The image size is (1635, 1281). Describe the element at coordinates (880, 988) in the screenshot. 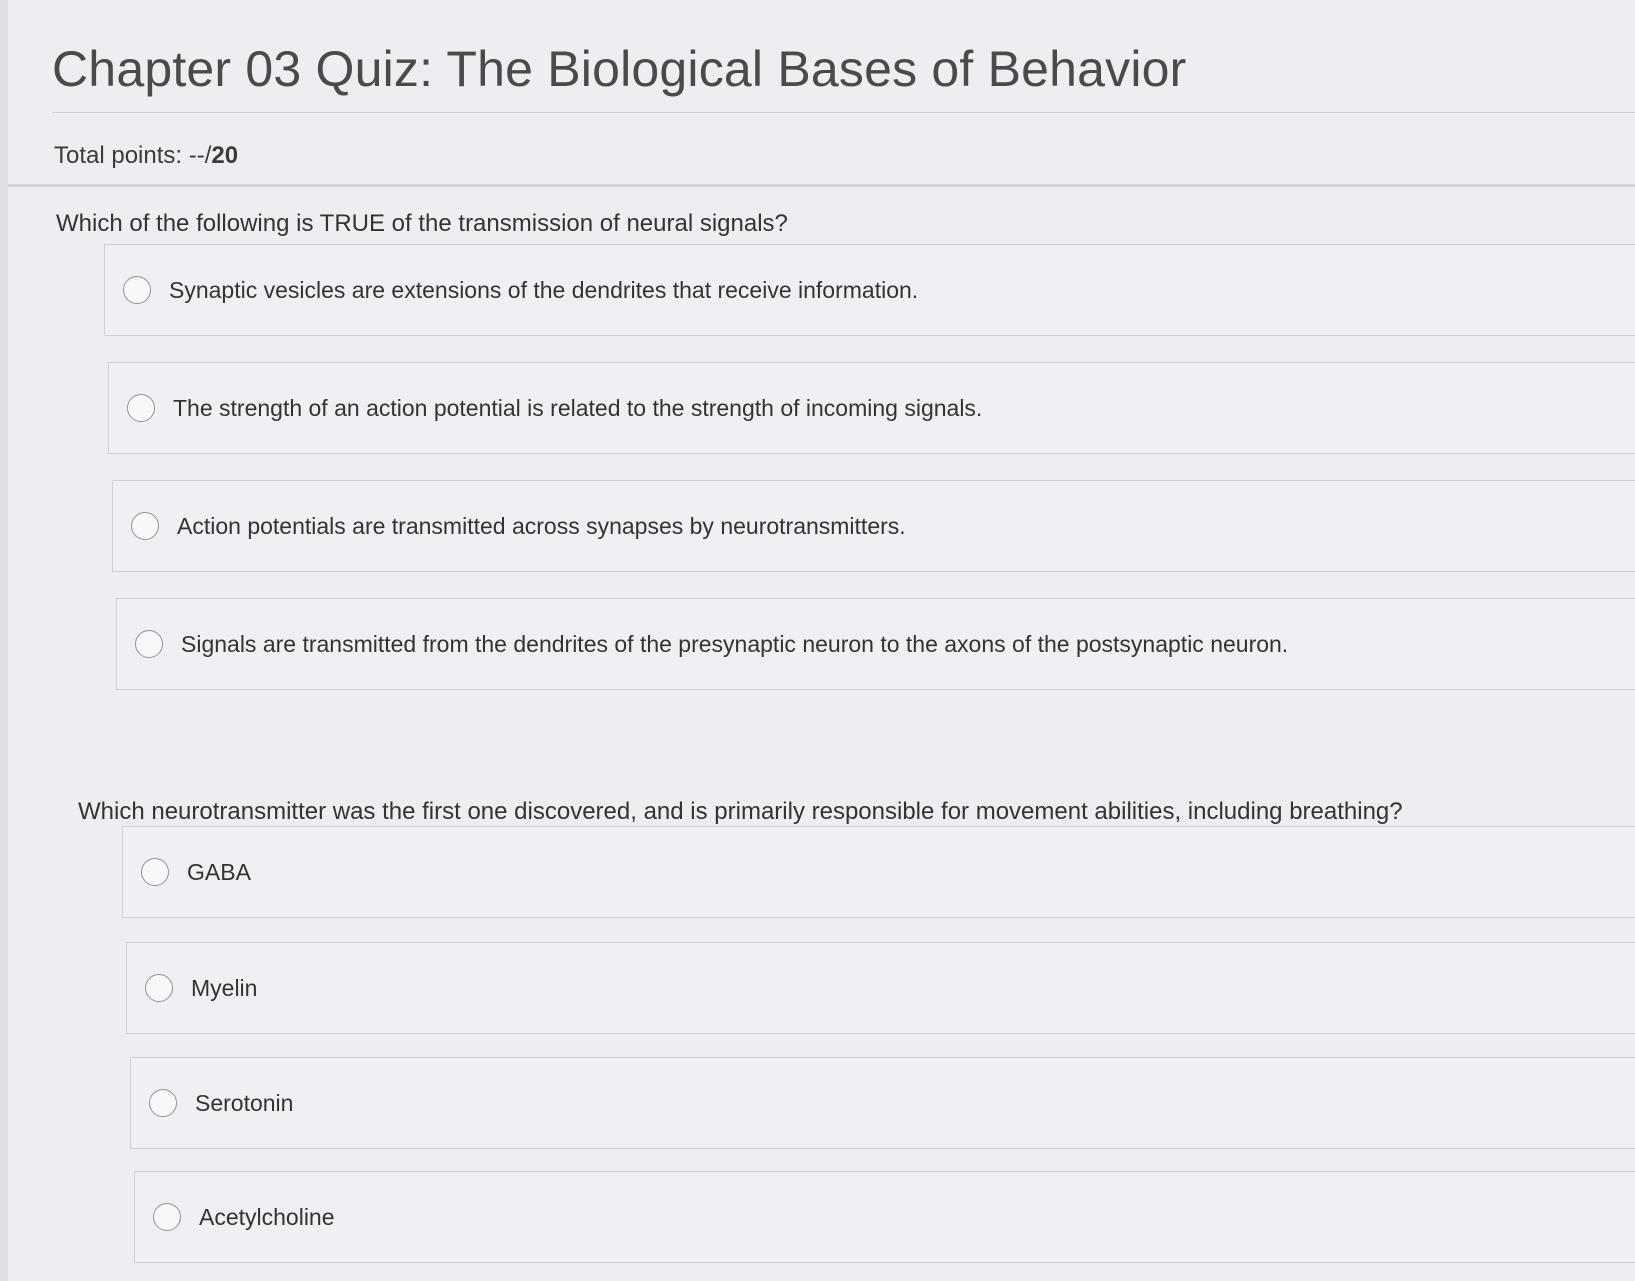

I see `question-2-option-2: Myelin` at that location.